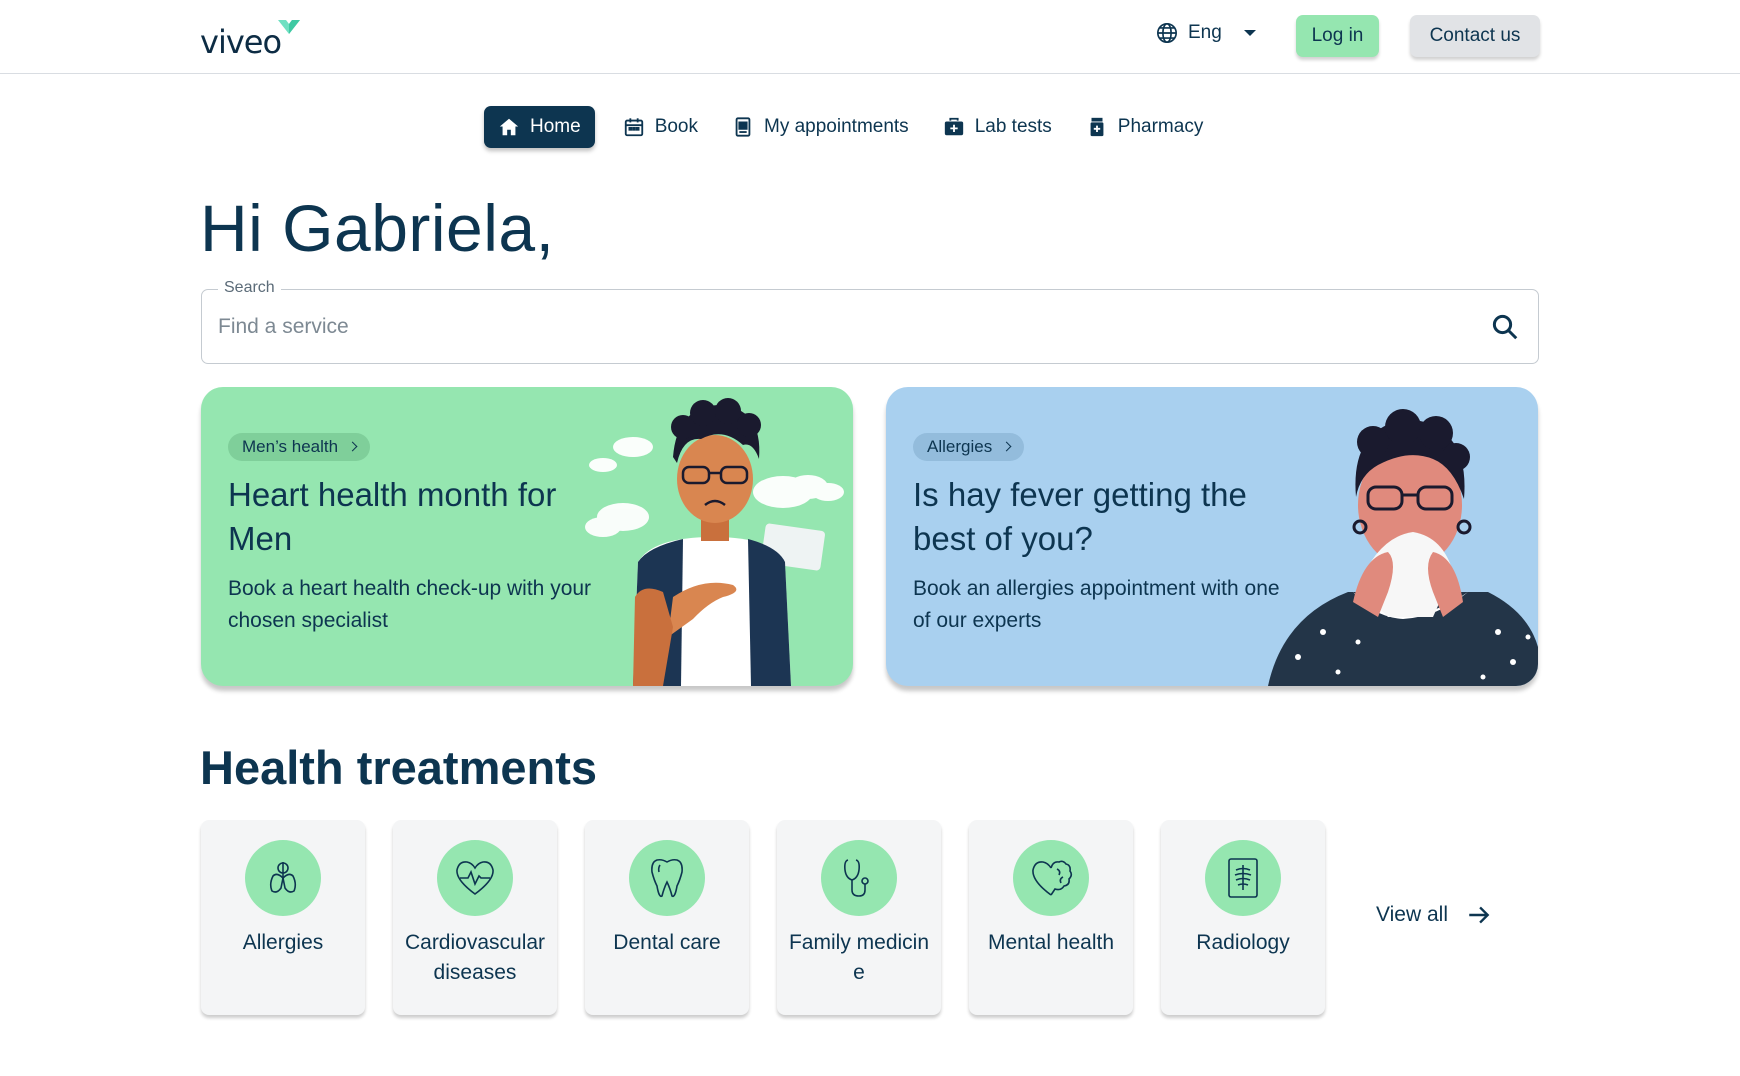 The height and width of the screenshot is (1076, 1740). Describe the element at coordinates (1337, 36) in the screenshot. I see `login-button: Log in` at that location.